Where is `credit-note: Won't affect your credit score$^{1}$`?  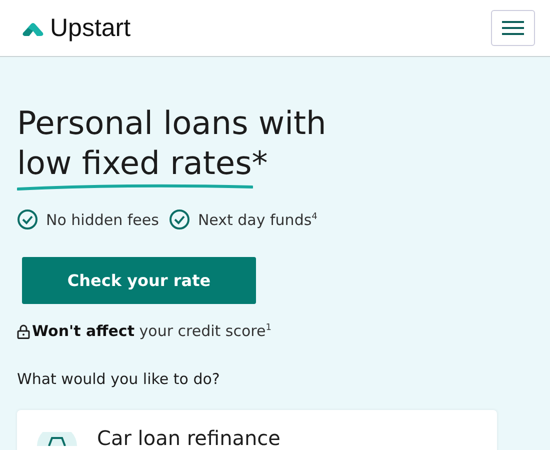
credit-note: Won't affect your credit score$^{1}$ is located at coordinates (152, 331).